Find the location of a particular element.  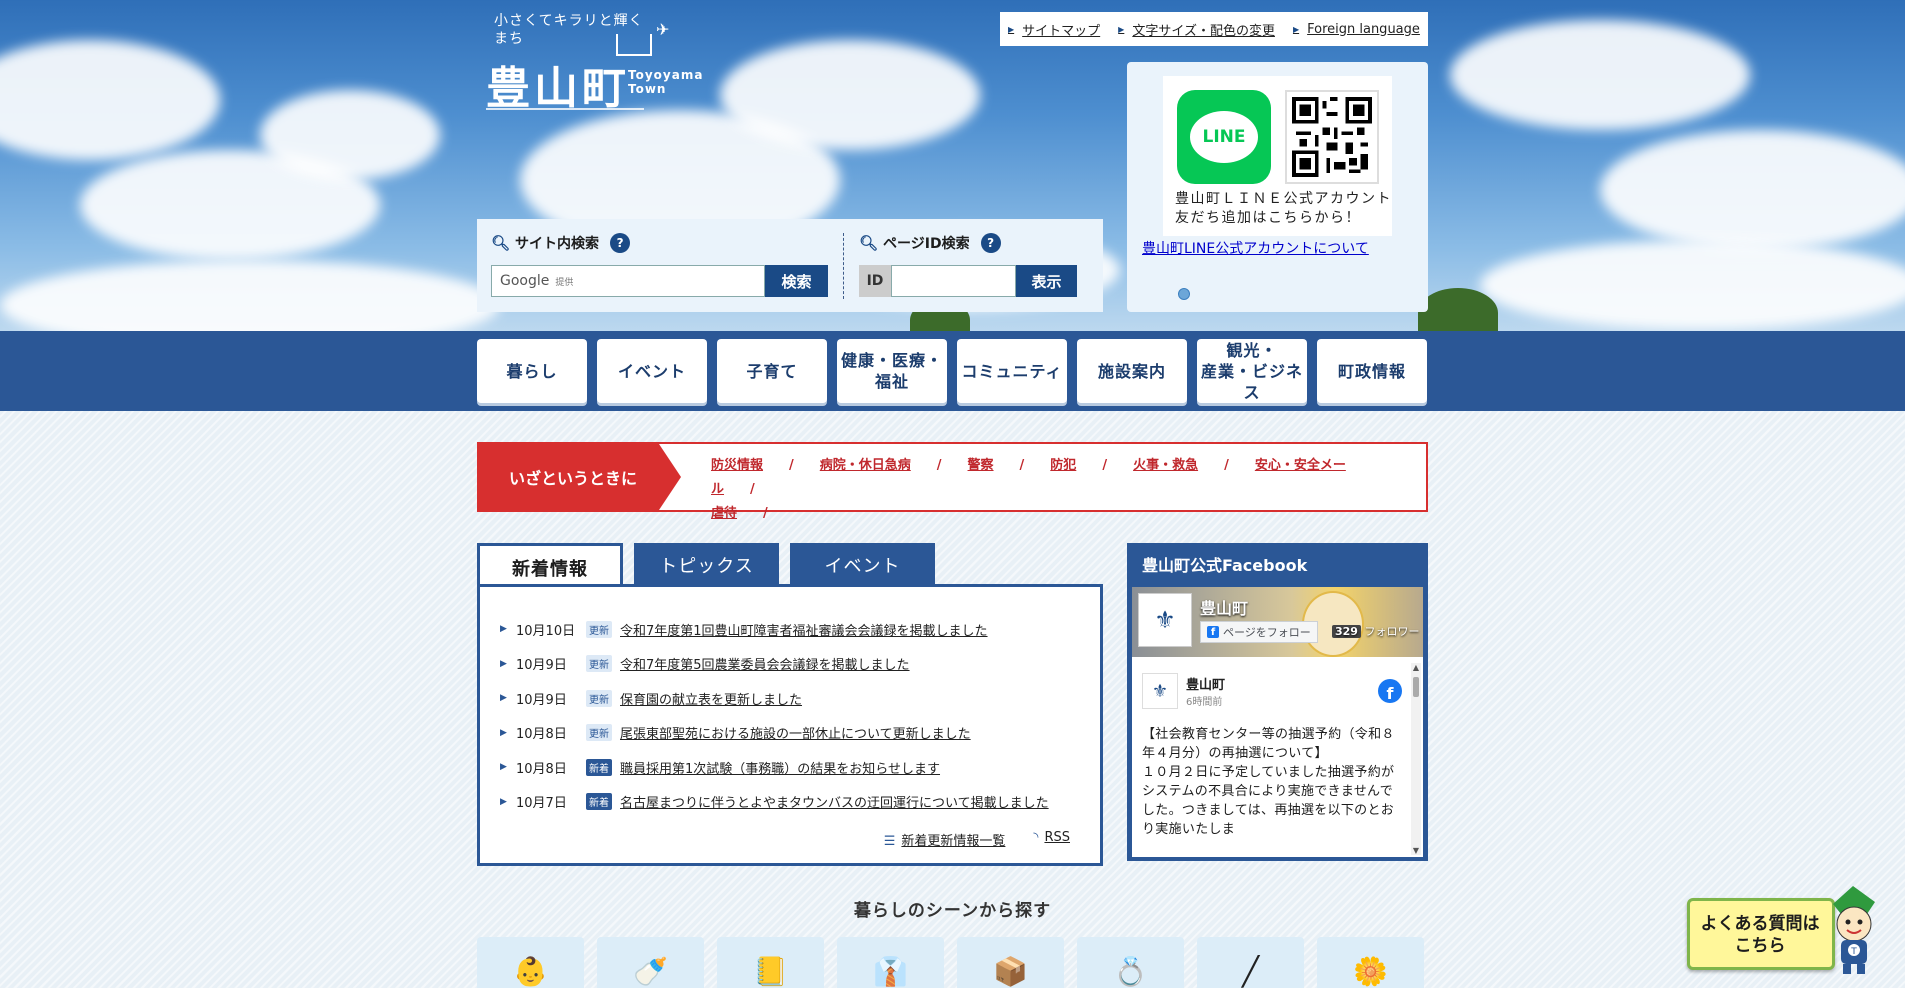

bottle-icon: 🍼 is located at coordinates (650, 971).